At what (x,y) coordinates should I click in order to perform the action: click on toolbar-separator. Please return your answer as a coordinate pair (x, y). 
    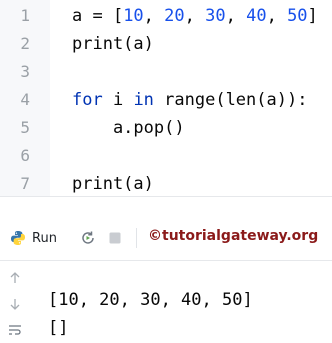
    Looking at the image, I should click on (136, 238).